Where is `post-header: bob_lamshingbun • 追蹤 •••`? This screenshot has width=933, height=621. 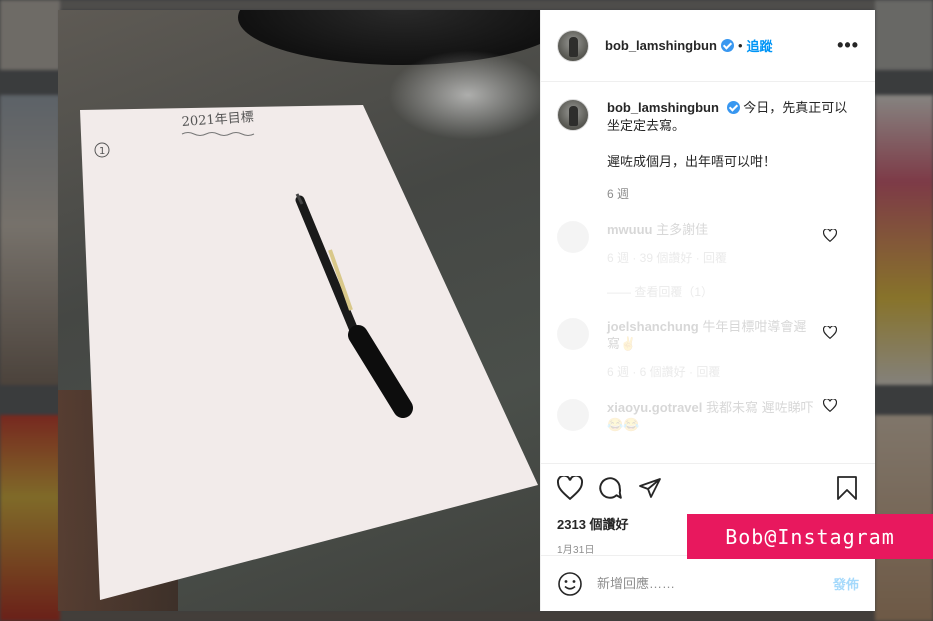
post-header: bob_lamshingbun • 追蹤 ••• is located at coordinates (708, 46).